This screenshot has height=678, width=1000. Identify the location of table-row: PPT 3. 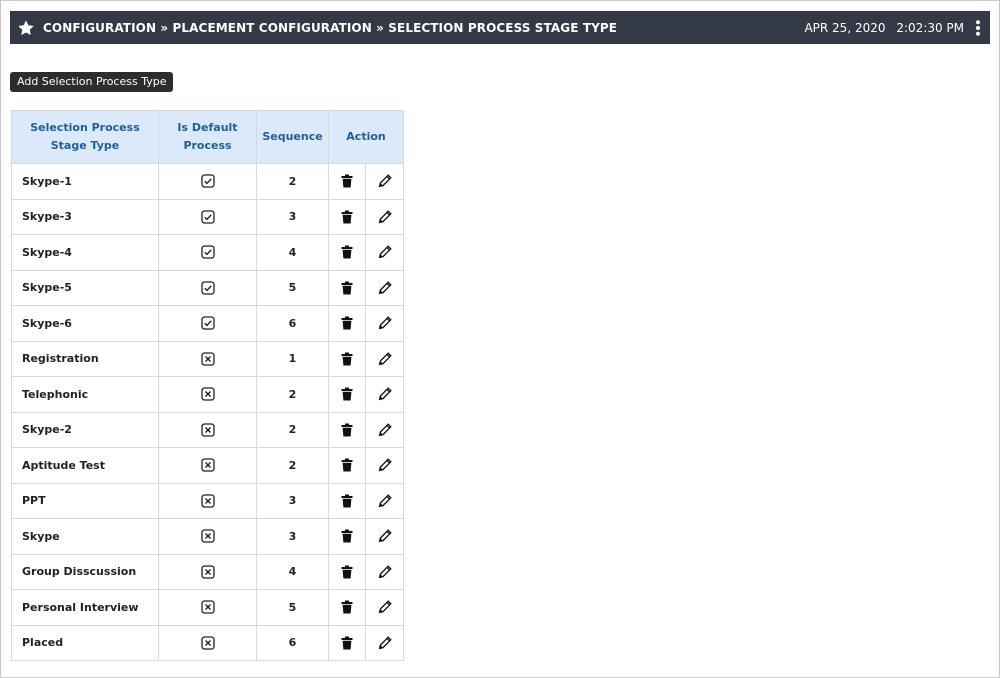
(208, 501).